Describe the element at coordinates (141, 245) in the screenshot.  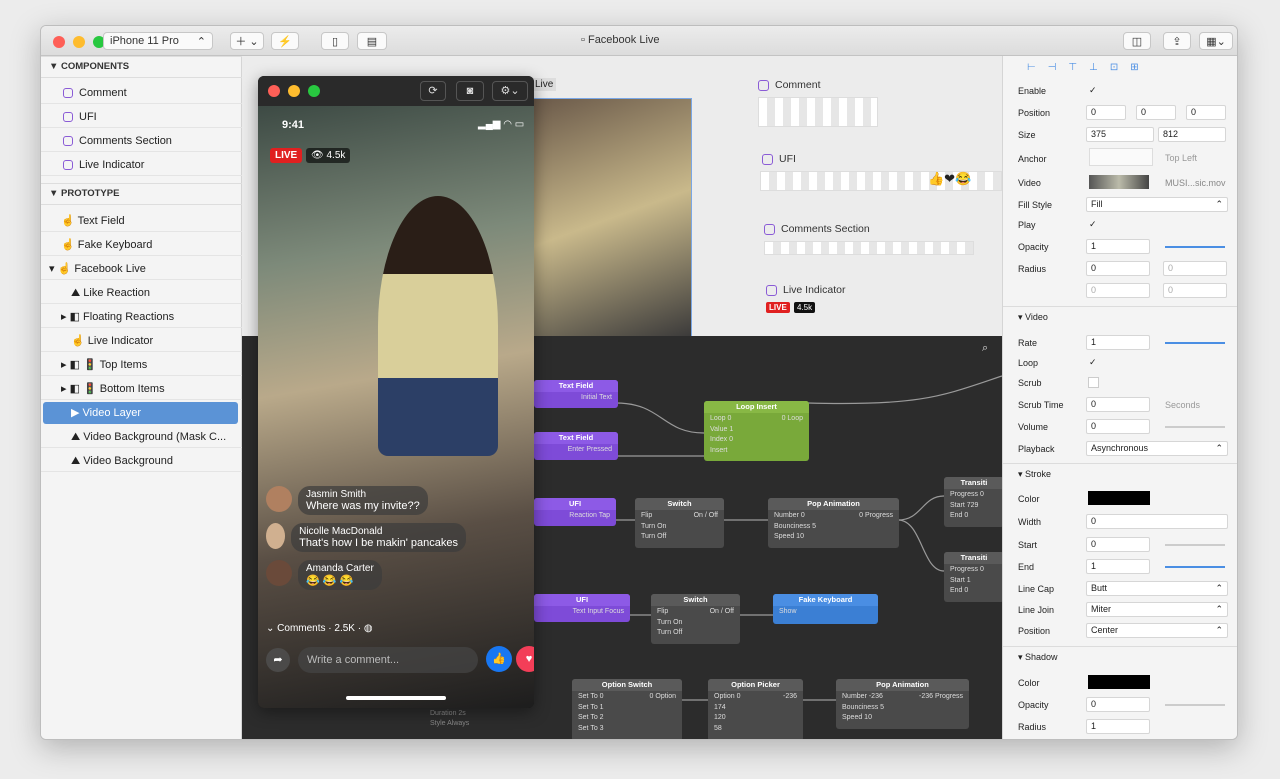
I see `sidebar-item-fake-keyboard: ☝ Fake Keyboard` at that location.